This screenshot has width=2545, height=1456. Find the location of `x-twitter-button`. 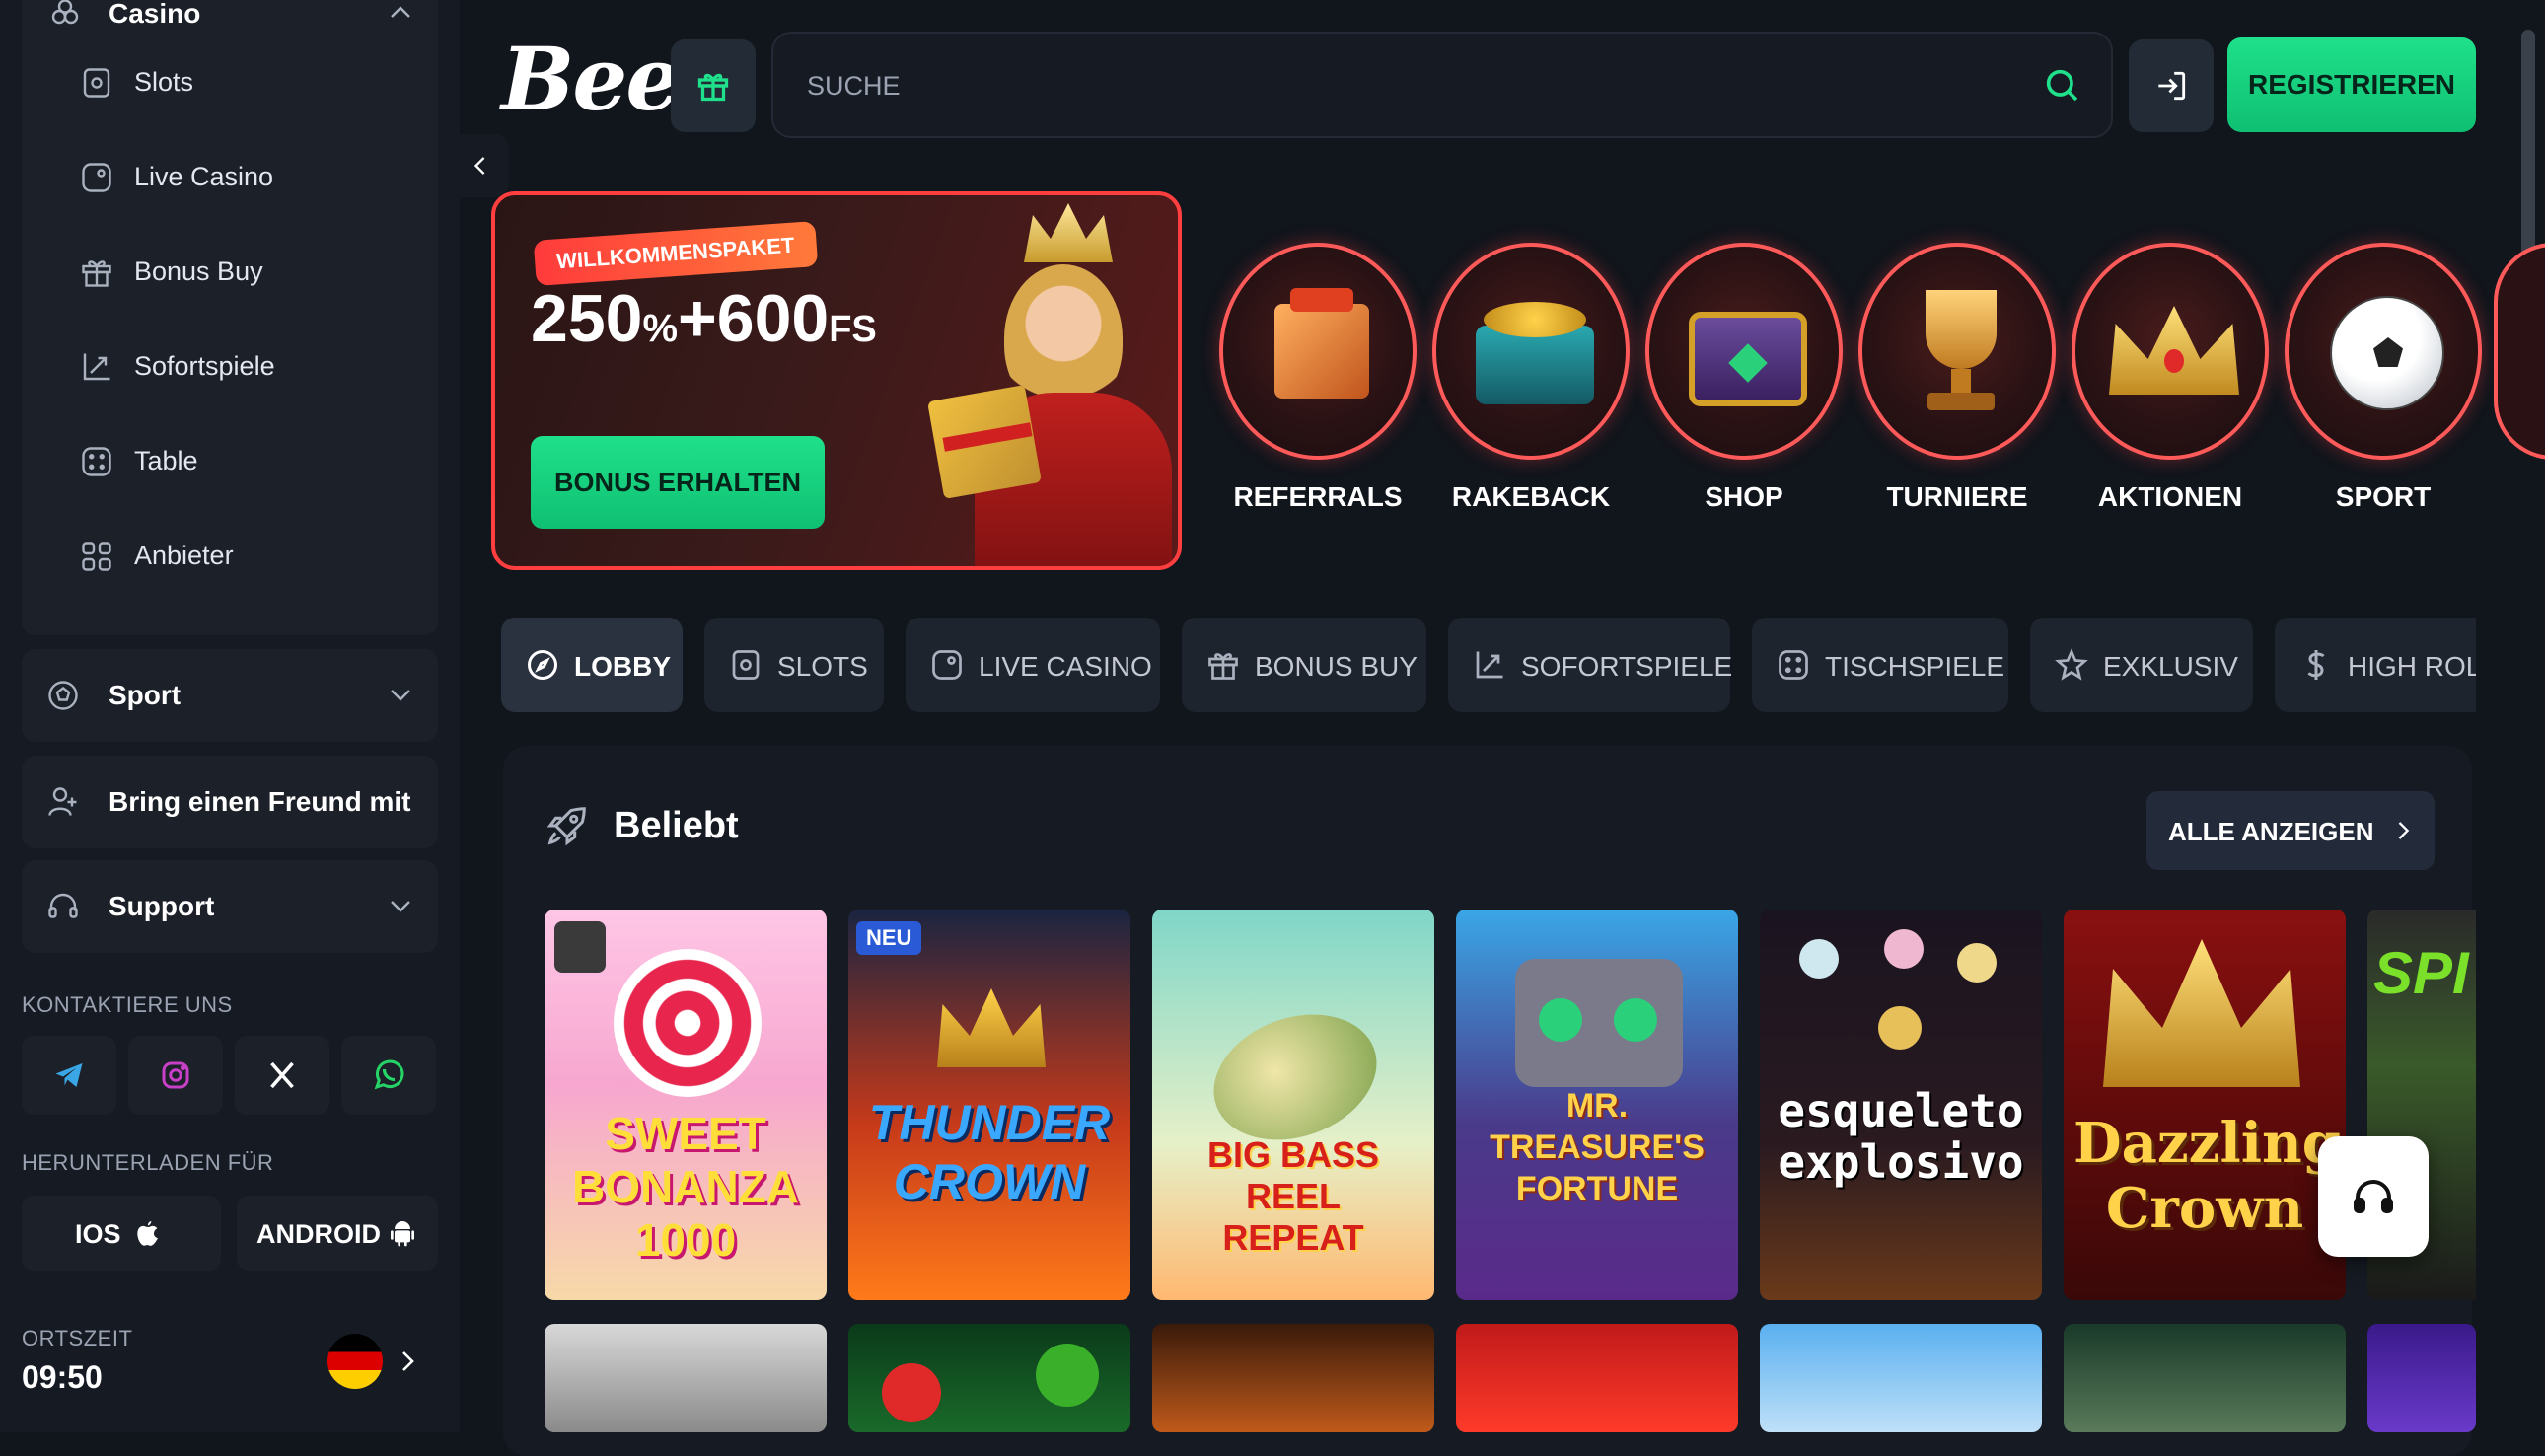

x-twitter-button is located at coordinates (282, 1075).